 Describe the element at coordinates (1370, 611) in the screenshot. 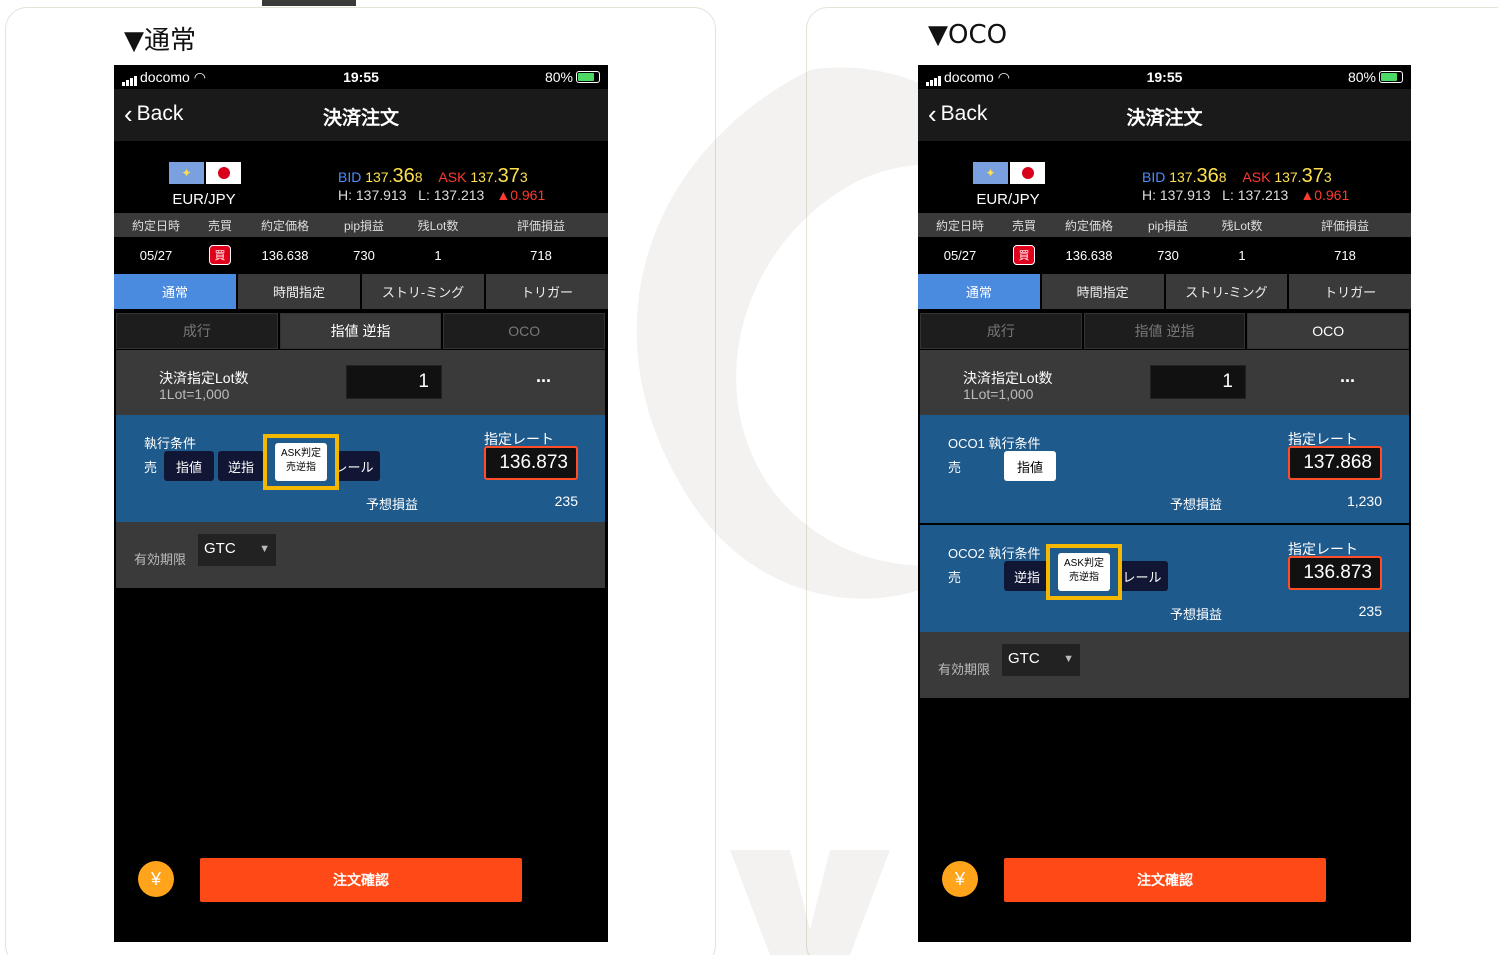

I see `oco2-profit-value: 235` at that location.